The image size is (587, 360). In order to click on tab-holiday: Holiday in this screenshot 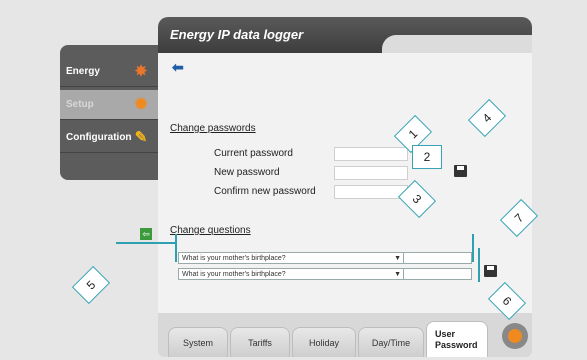, I will do `click(324, 342)`.